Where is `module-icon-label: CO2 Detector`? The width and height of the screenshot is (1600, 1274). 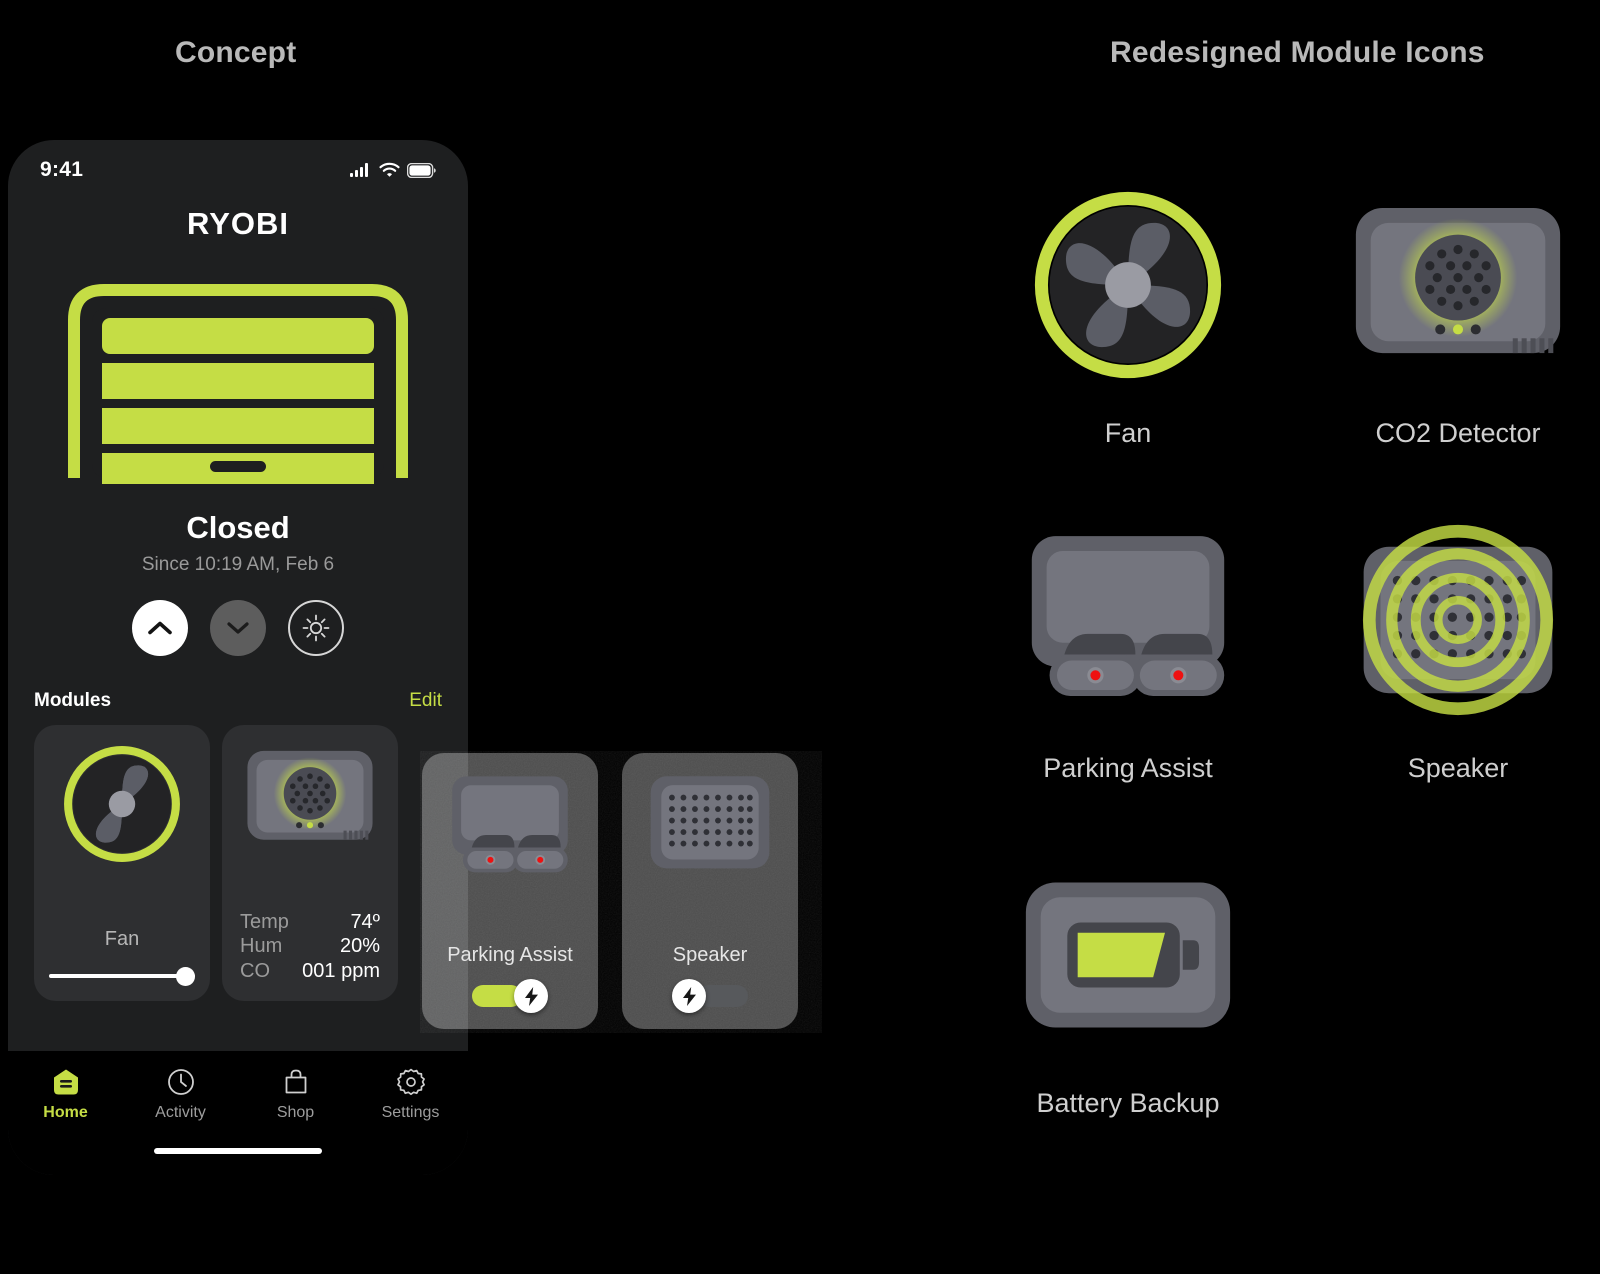 module-icon-label: CO2 Detector is located at coordinates (1458, 433).